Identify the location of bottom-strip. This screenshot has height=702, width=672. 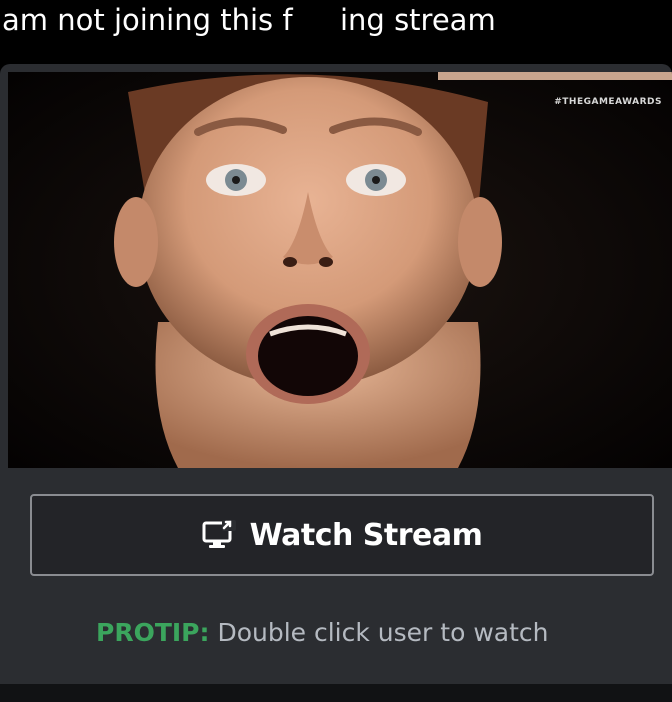
(336, 693).